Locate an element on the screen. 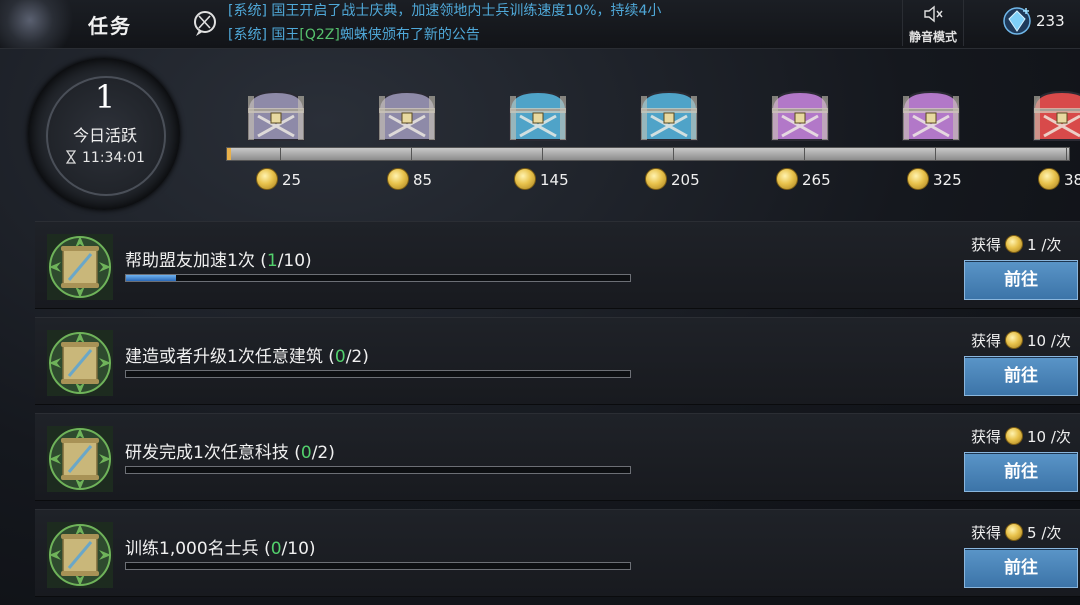 This screenshot has width=1080, height=605. hourglass-icon is located at coordinates (71, 157).